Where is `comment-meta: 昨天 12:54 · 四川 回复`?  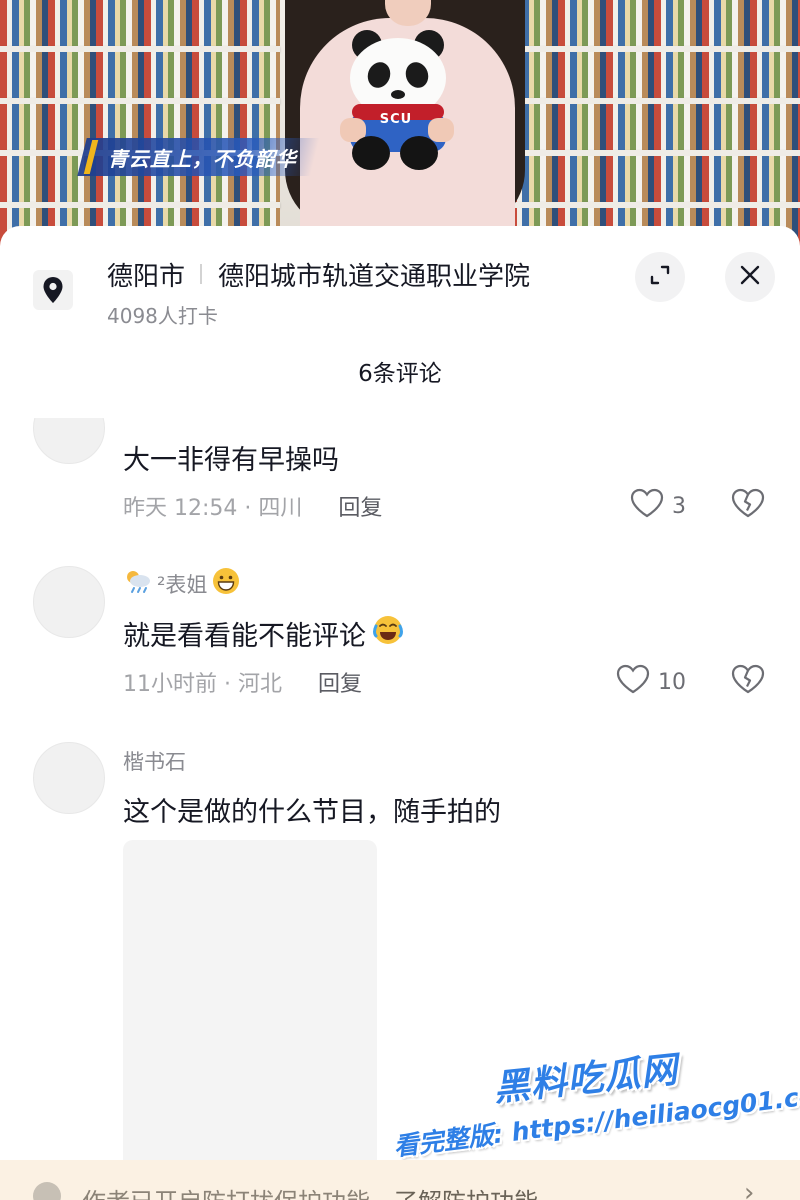
comment-meta: 昨天 12:54 · 四川 回复 is located at coordinates (252, 506).